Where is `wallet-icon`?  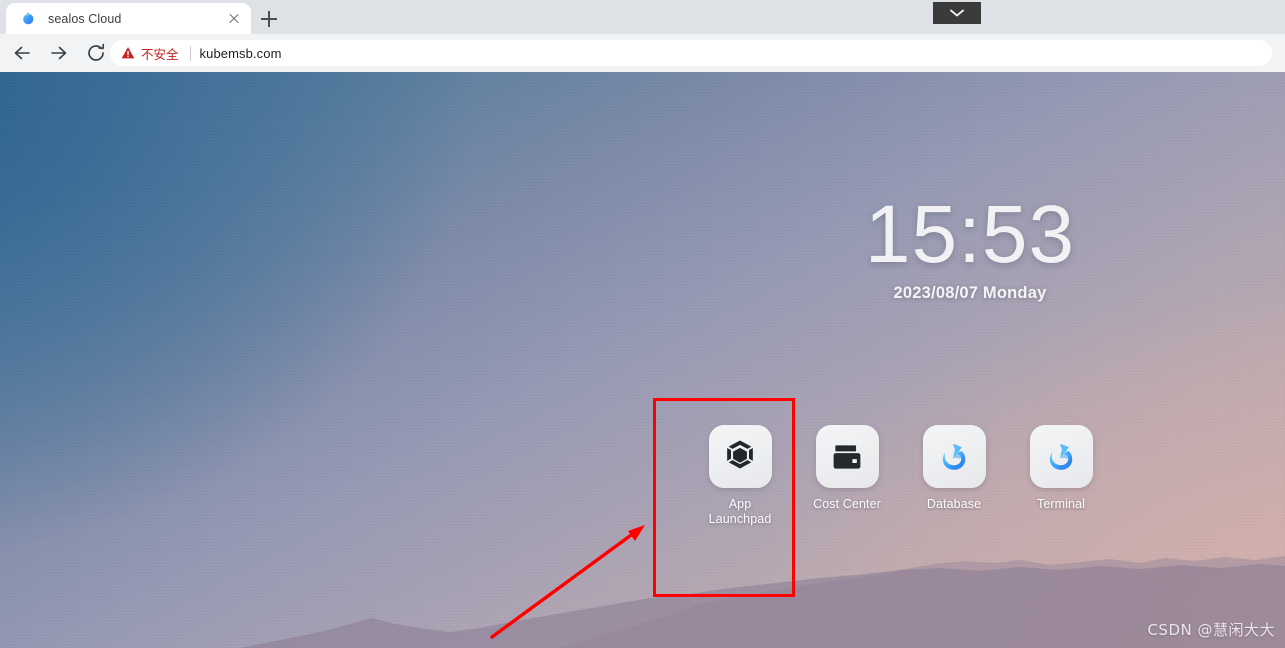
wallet-icon is located at coordinates (847, 457).